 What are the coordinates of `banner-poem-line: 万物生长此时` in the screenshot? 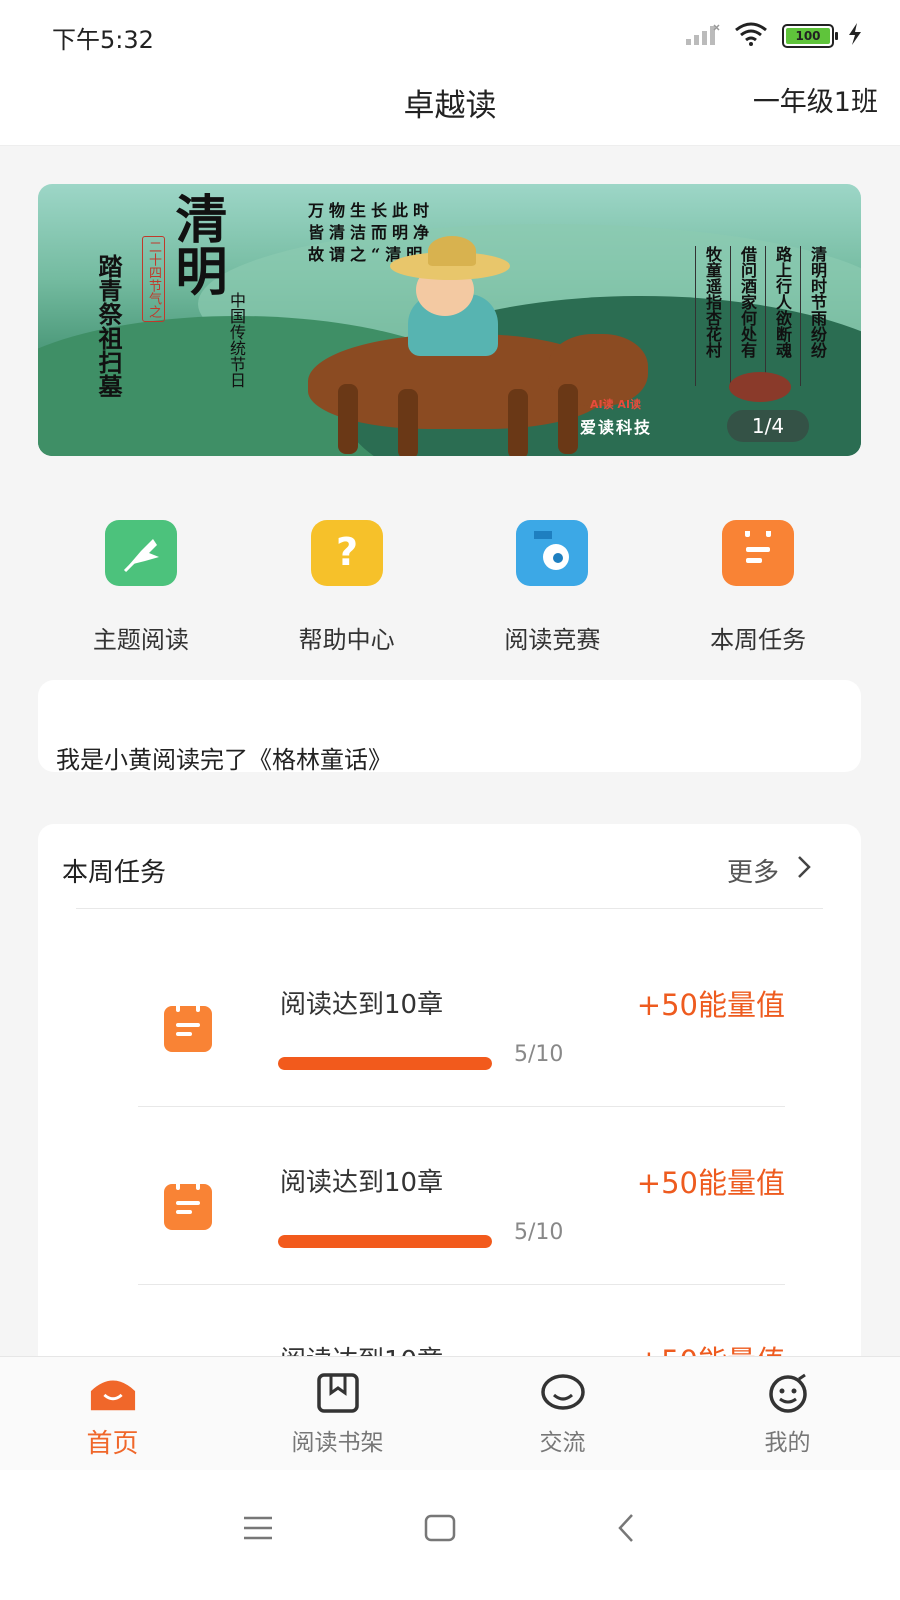 It's located at (371, 210).